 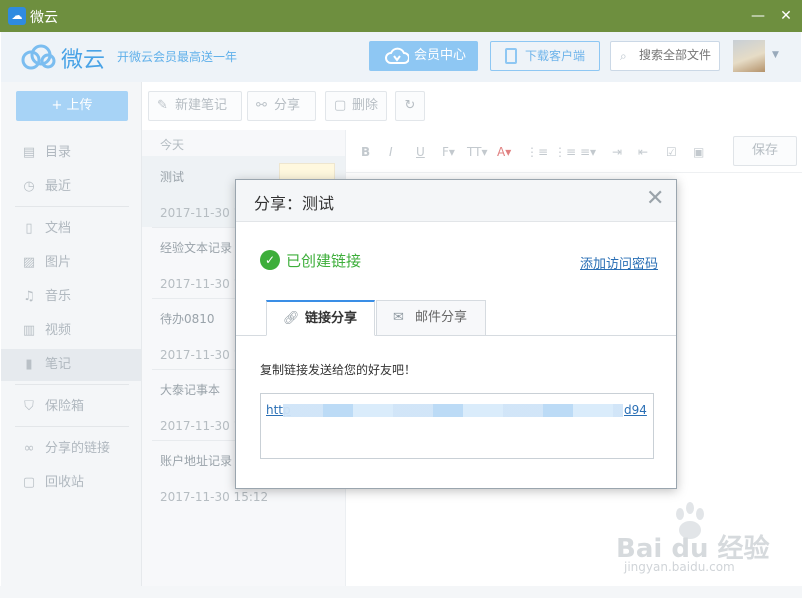 I want to click on sidebar-item-shared-links: ∞ 分享的链接, so click(x=71, y=449).